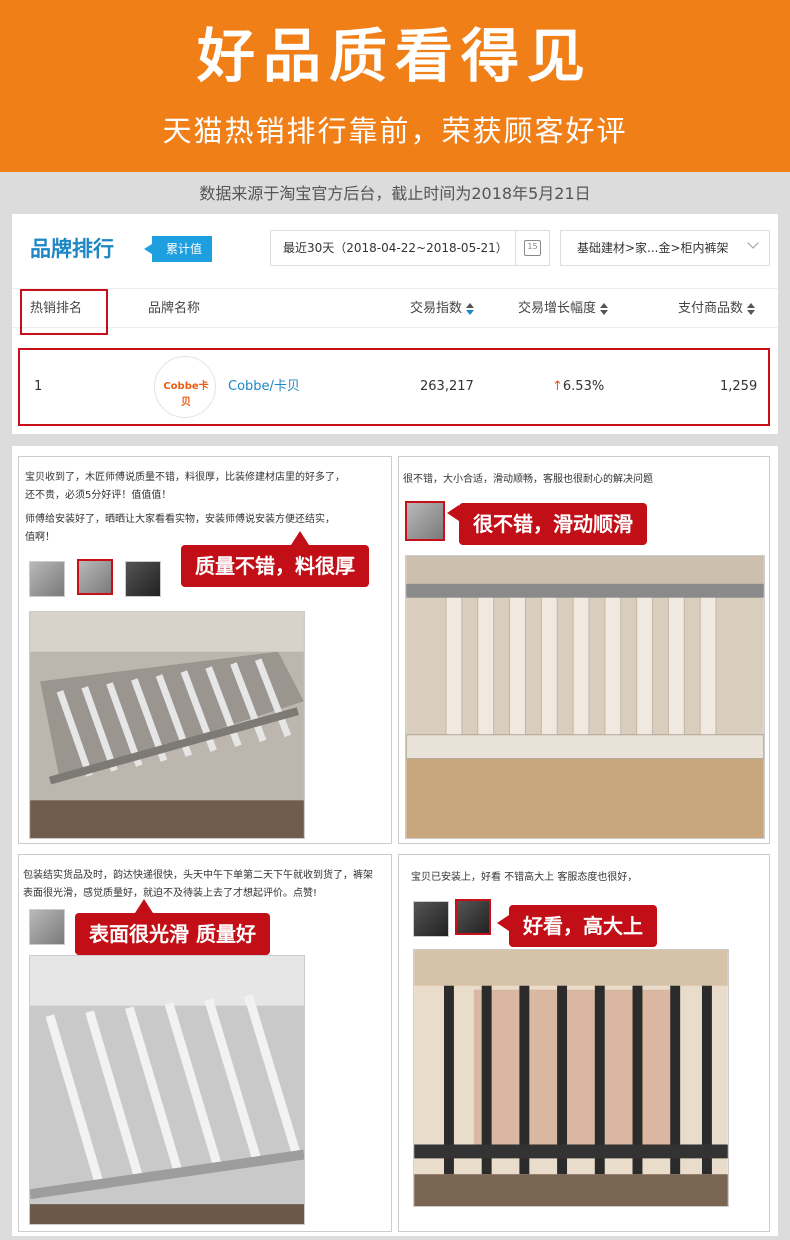  I want to click on review-line: 宝贝已安装上，好看 不错高大上 客服态度也很好，, so click(524, 877).